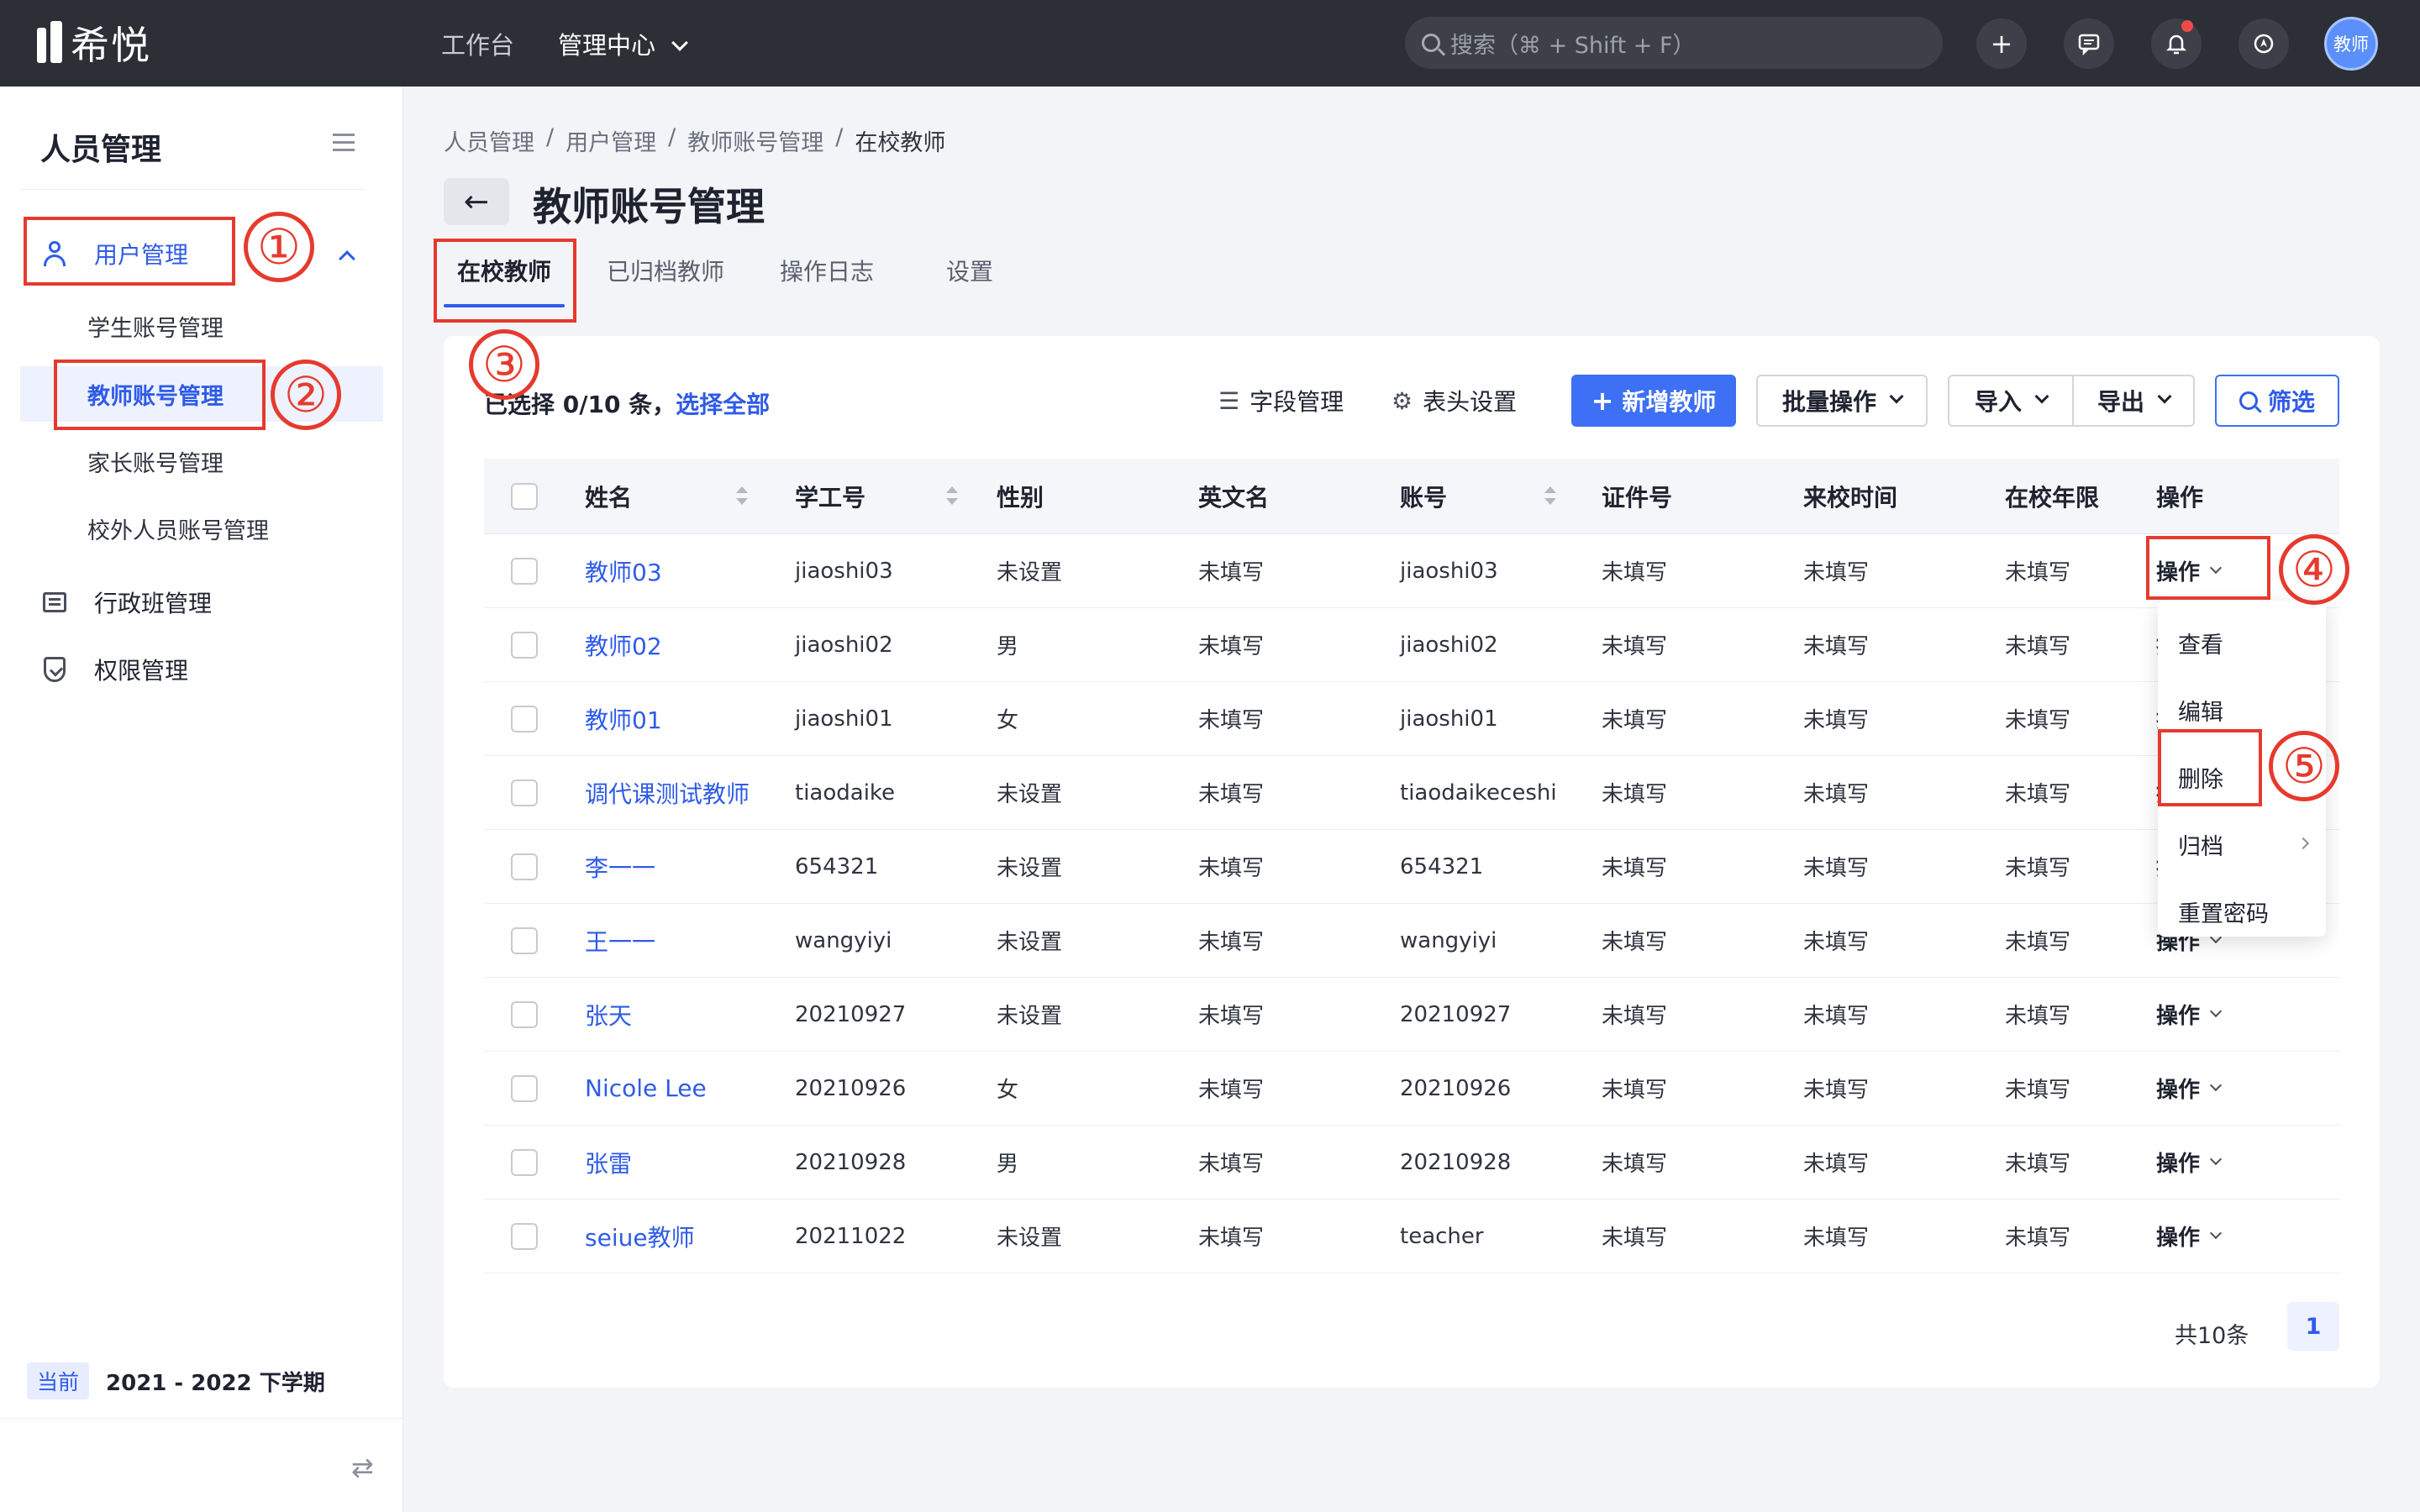 The image size is (2420, 1512). I want to click on sidebar-item-class-mgmt: 行政班管理, so click(202, 602).